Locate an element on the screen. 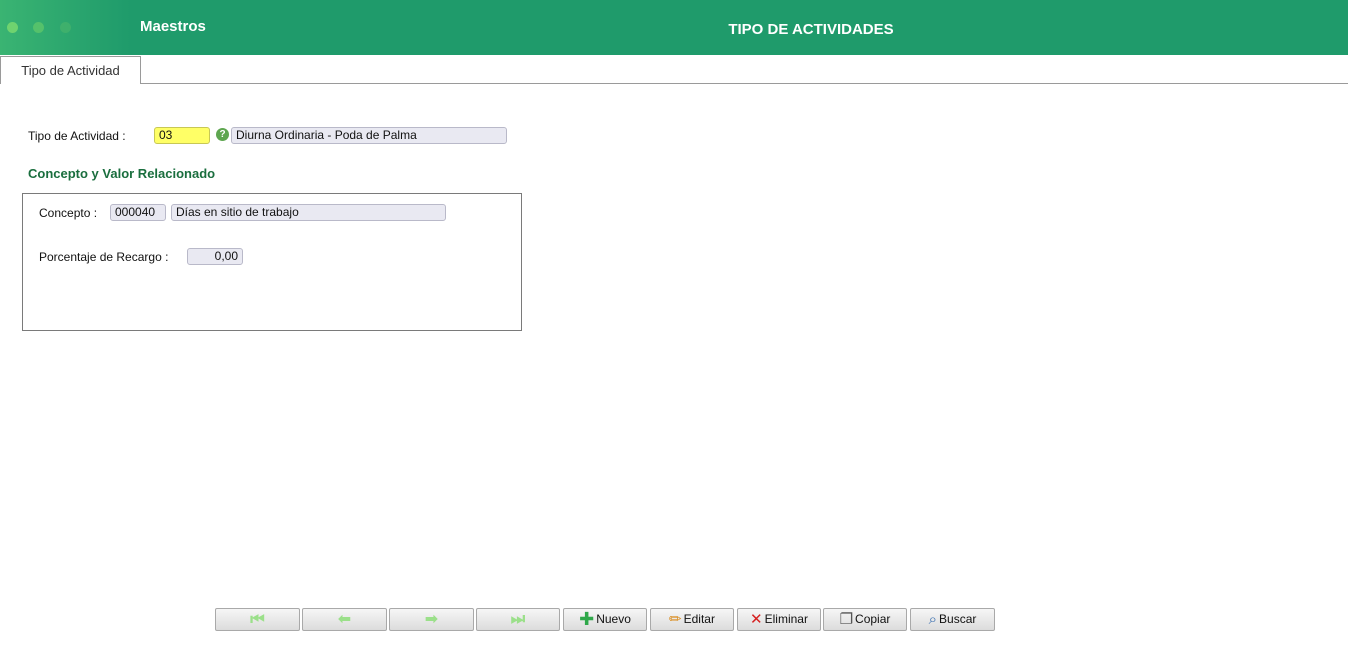  page-title: TIPO DE ACTIVIDADES is located at coordinates (811, 29).